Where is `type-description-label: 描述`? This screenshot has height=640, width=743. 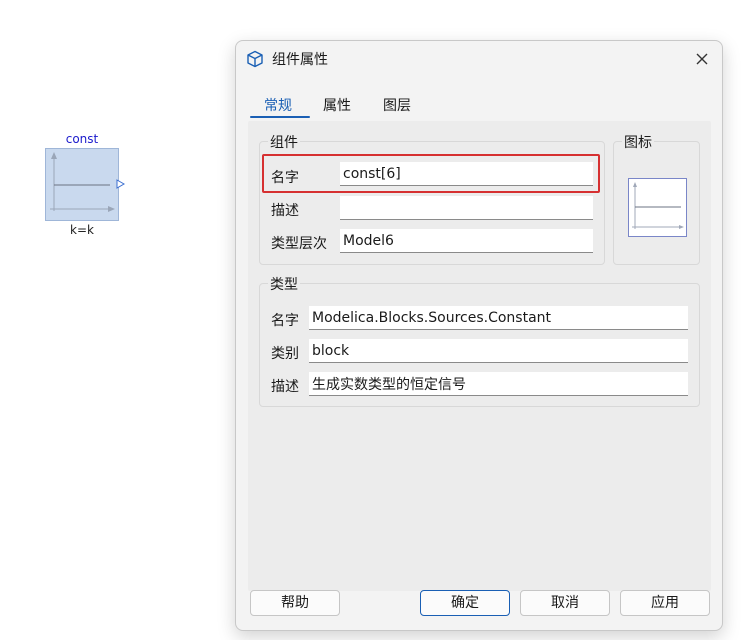 type-description-label: 描述 is located at coordinates (285, 387).